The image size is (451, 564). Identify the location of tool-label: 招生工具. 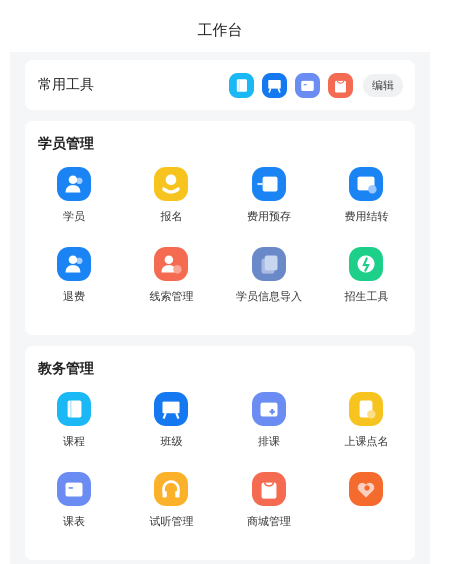
(366, 296).